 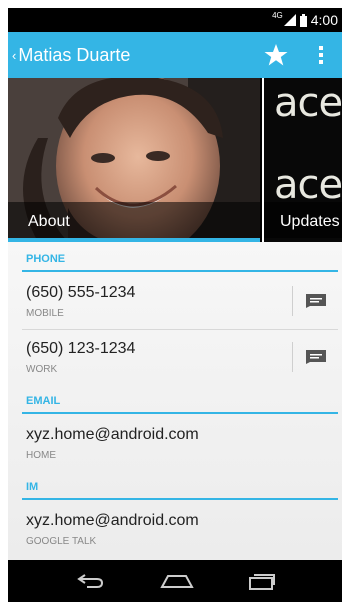 What do you see at coordinates (180, 444) in the screenshot?
I see `email-row: xyz.home@android.com HOME` at bounding box center [180, 444].